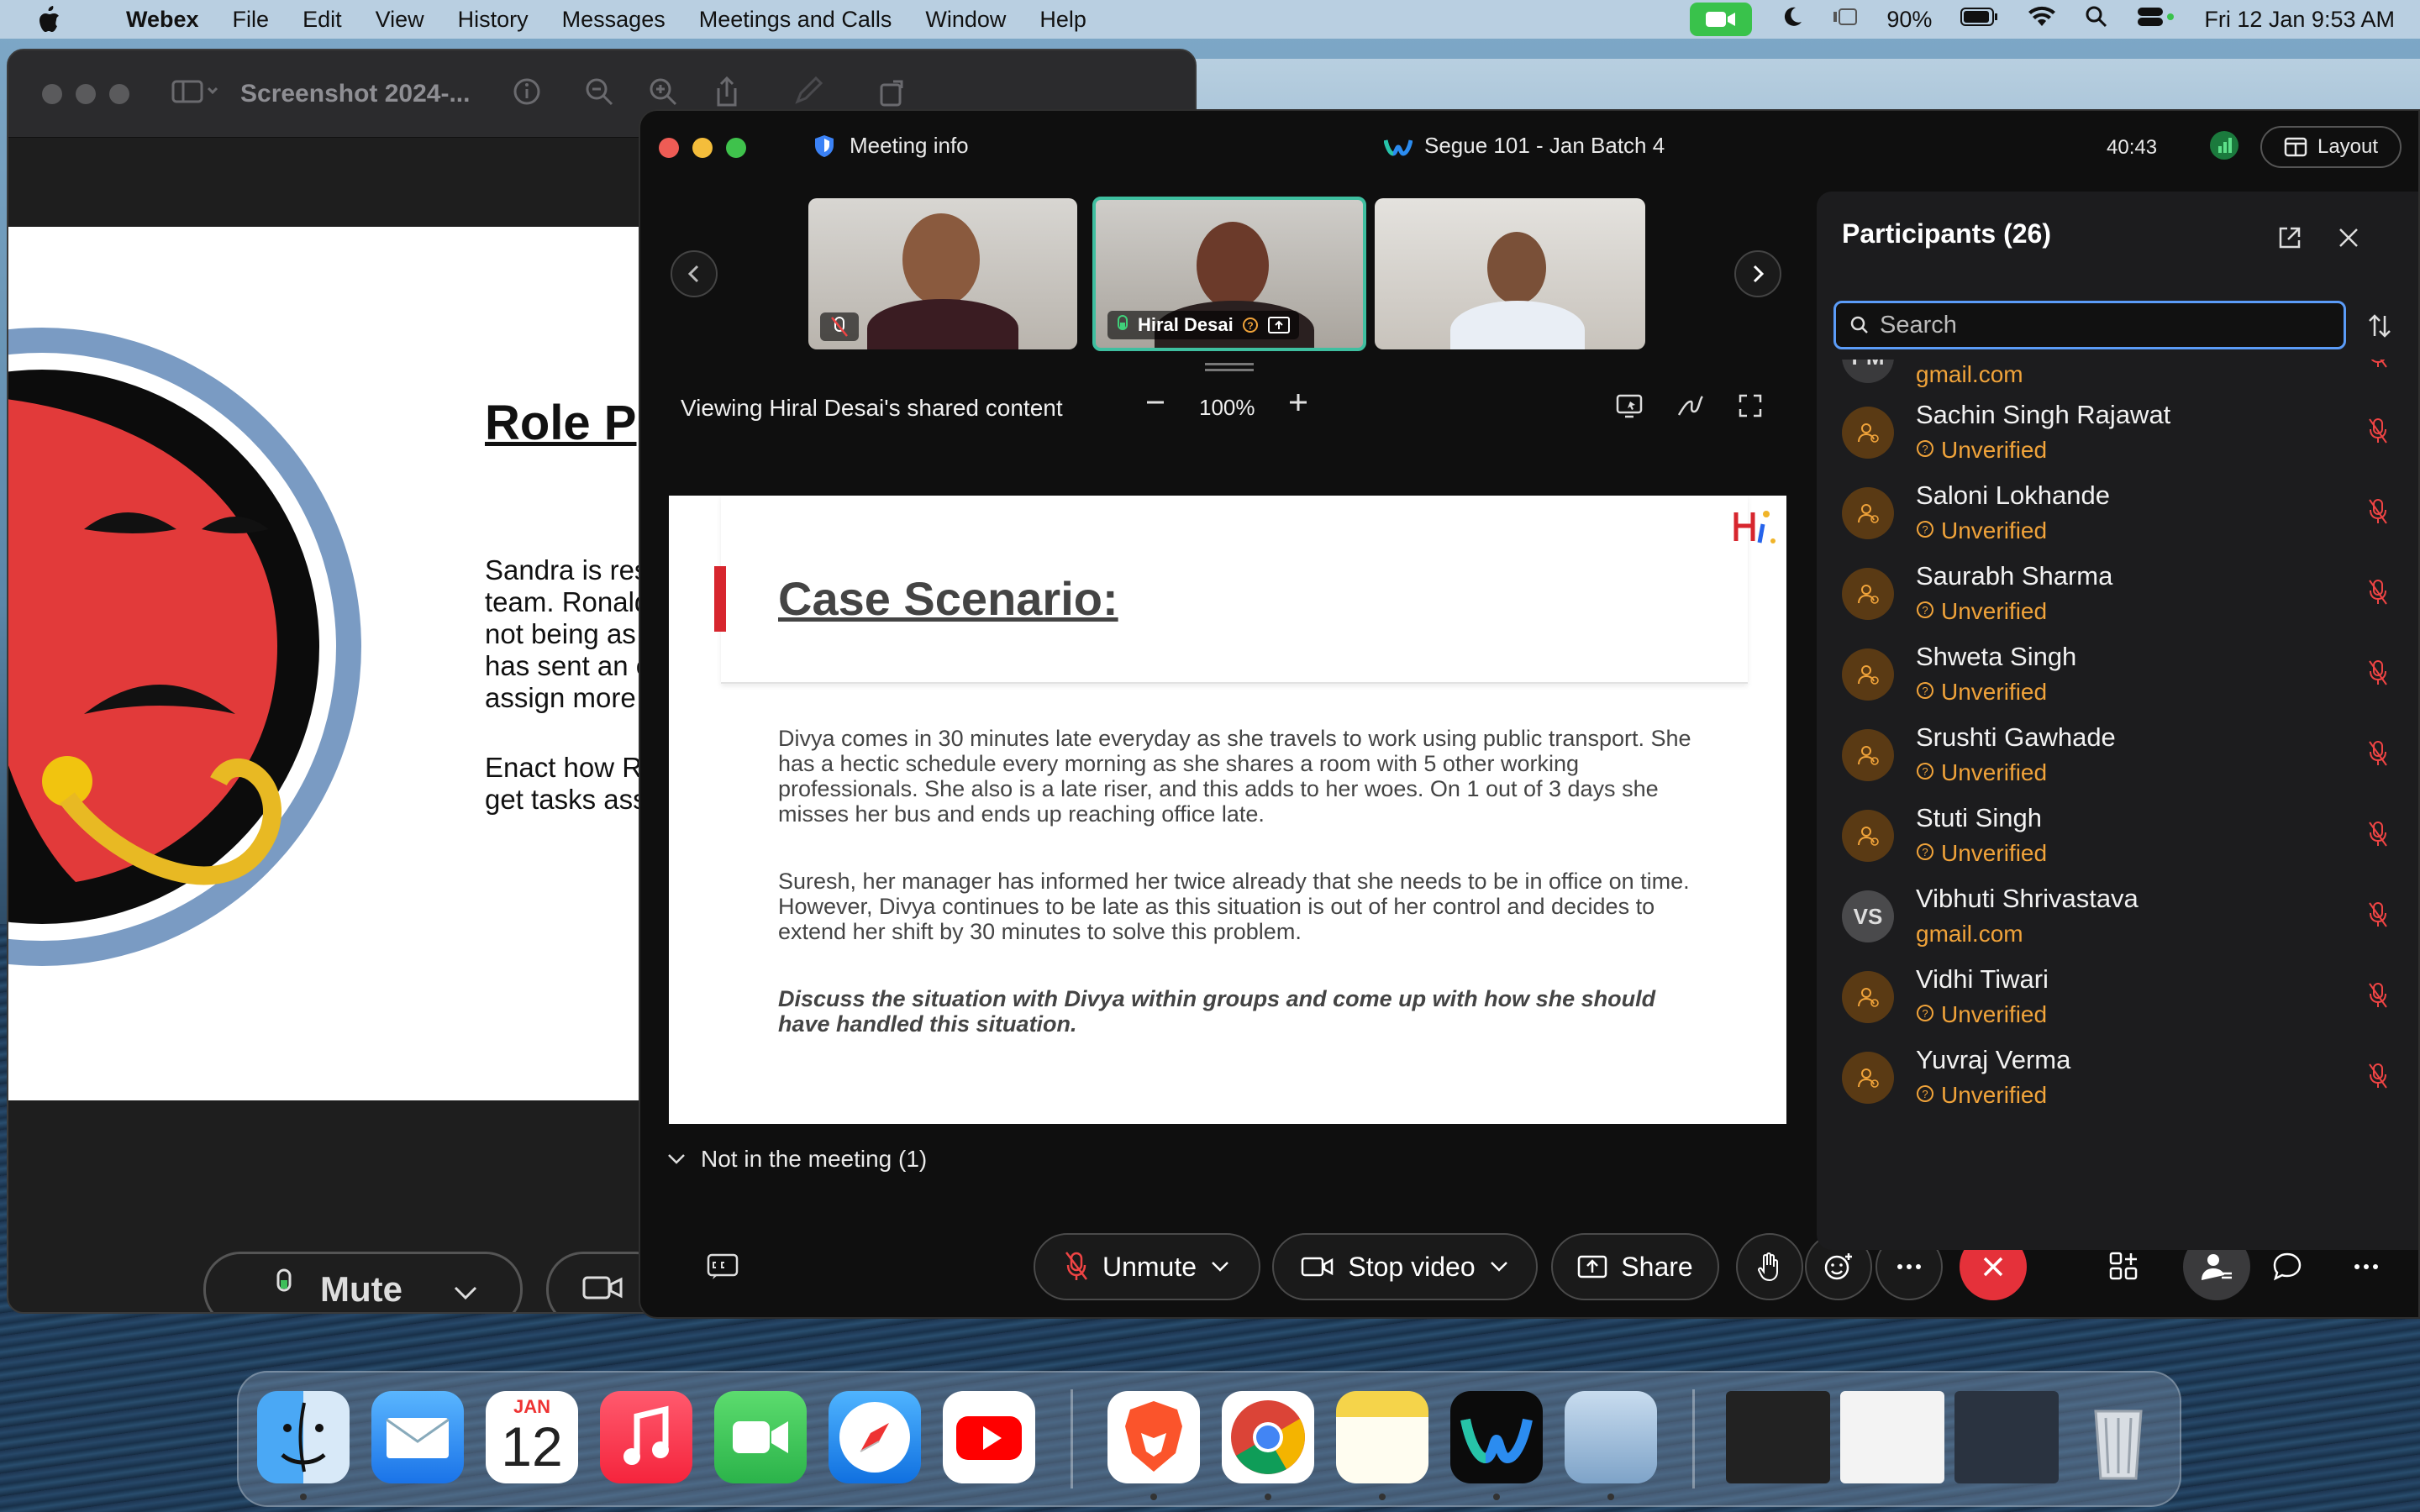  What do you see at coordinates (2117, 673) in the screenshot?
I see `participant-row: Shweta Singh? Unverified` at bounding box center [2117, 673].